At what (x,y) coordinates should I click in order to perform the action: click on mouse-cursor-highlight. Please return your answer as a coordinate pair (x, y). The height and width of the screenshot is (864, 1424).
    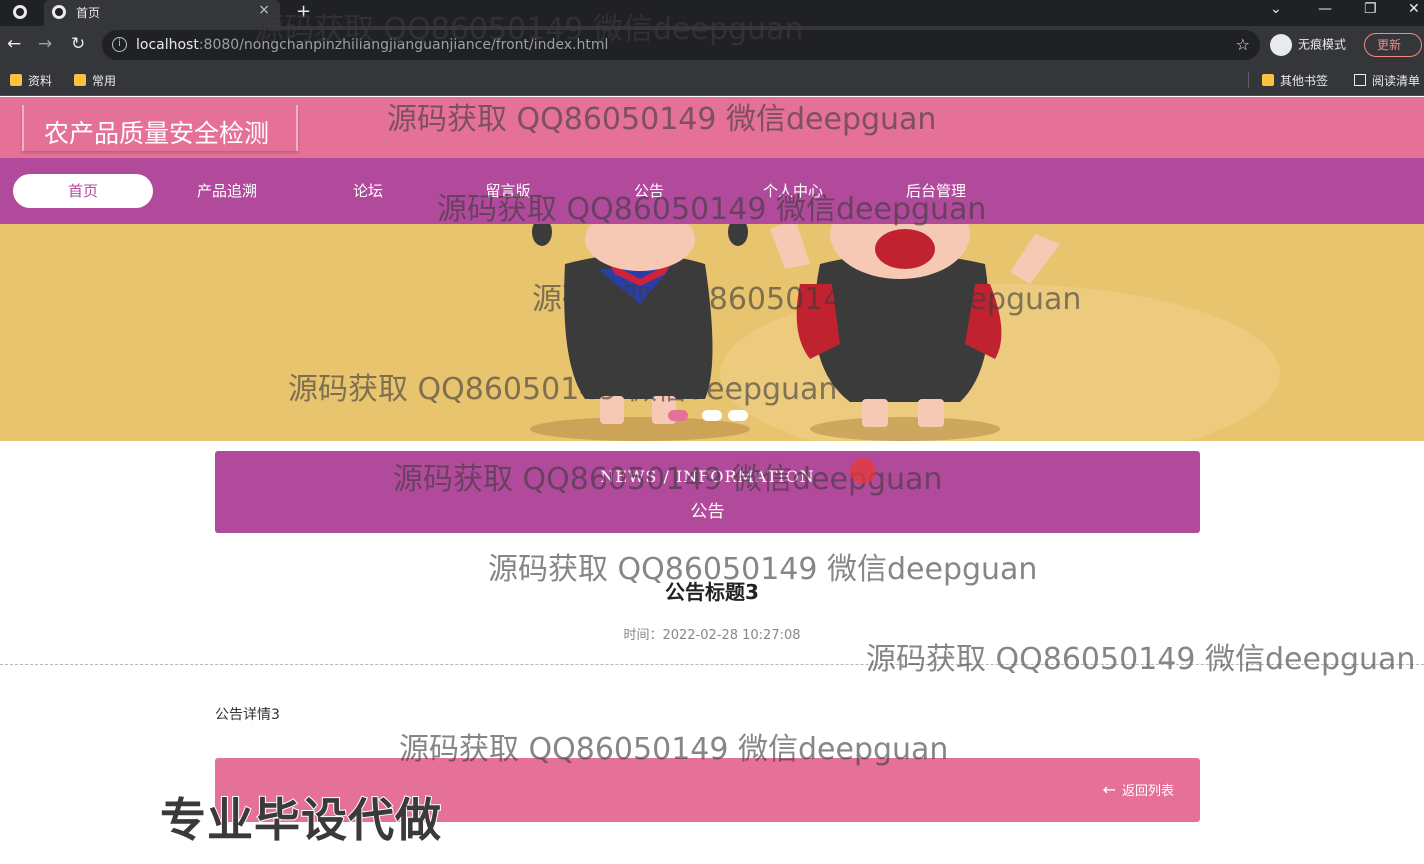
    Looking at the image, I should click on (863, 471).